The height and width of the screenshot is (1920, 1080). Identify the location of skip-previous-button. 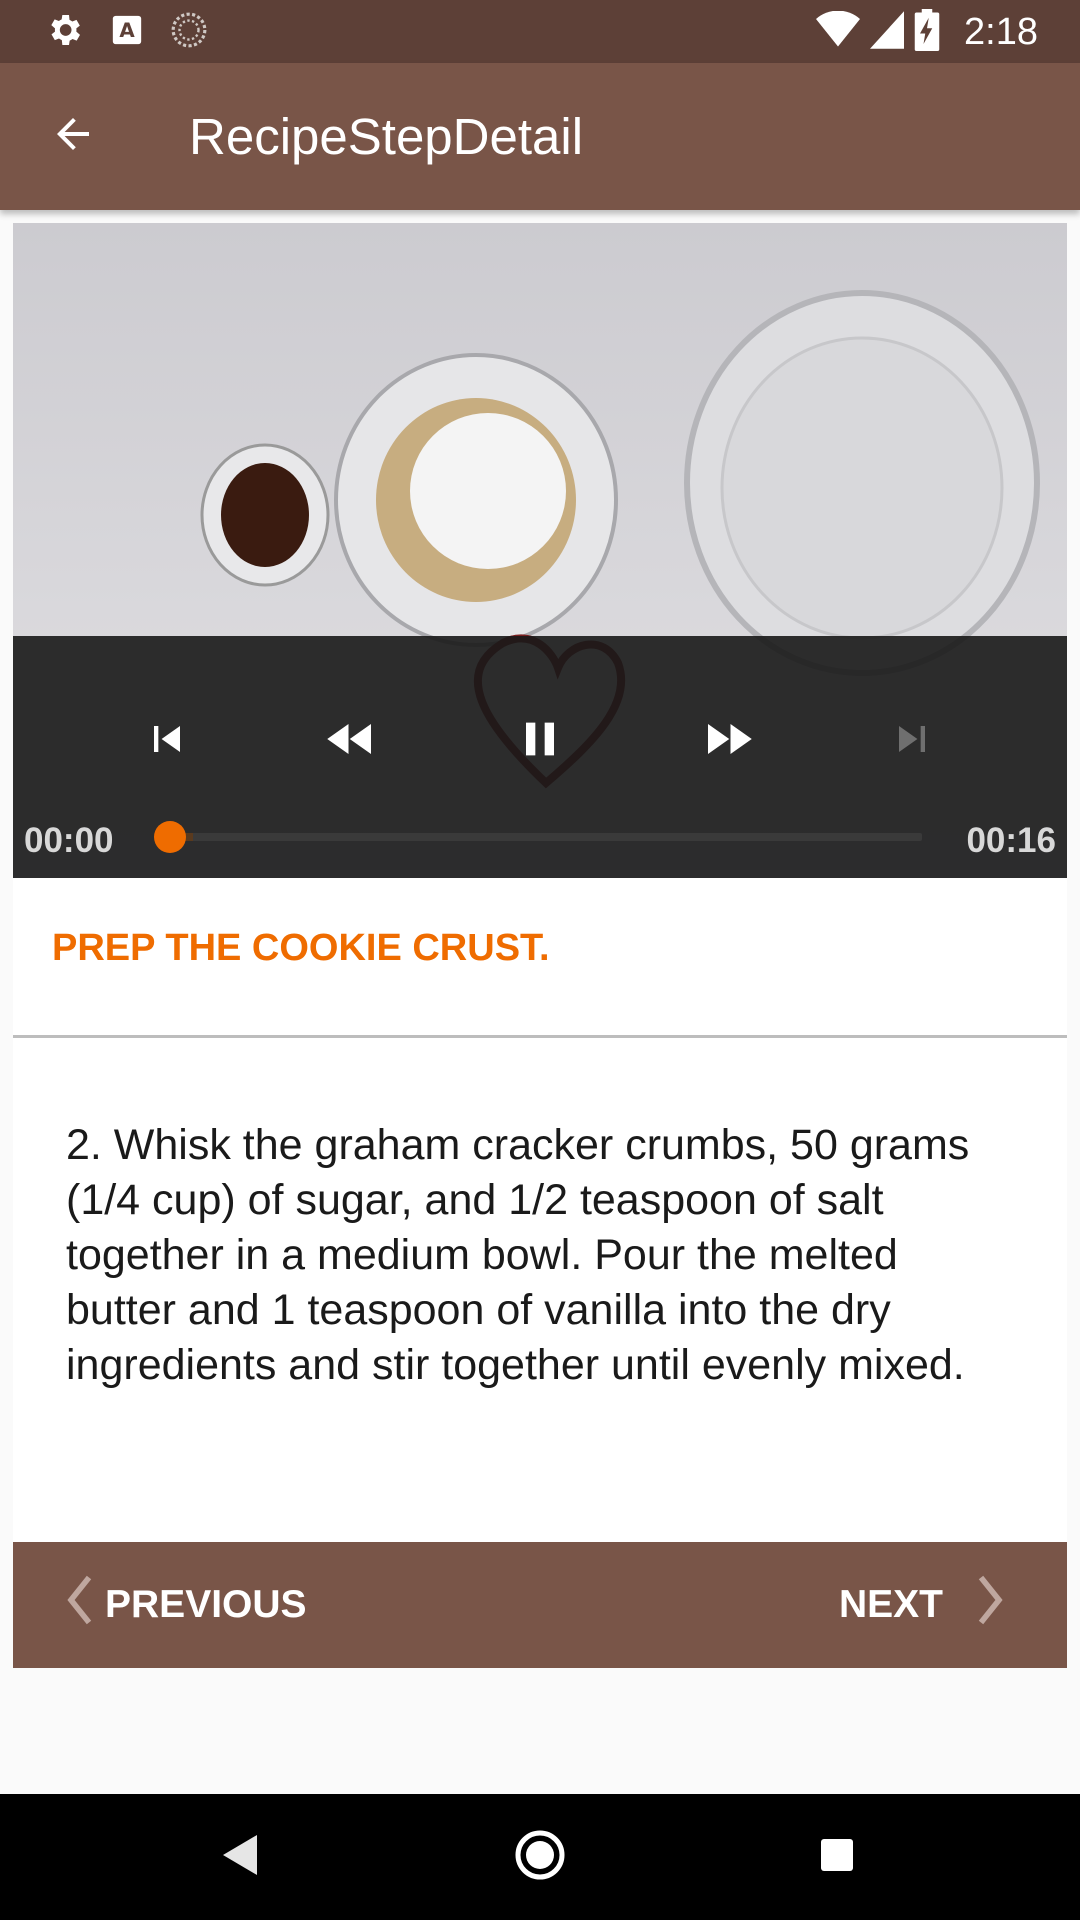
(167, 741).